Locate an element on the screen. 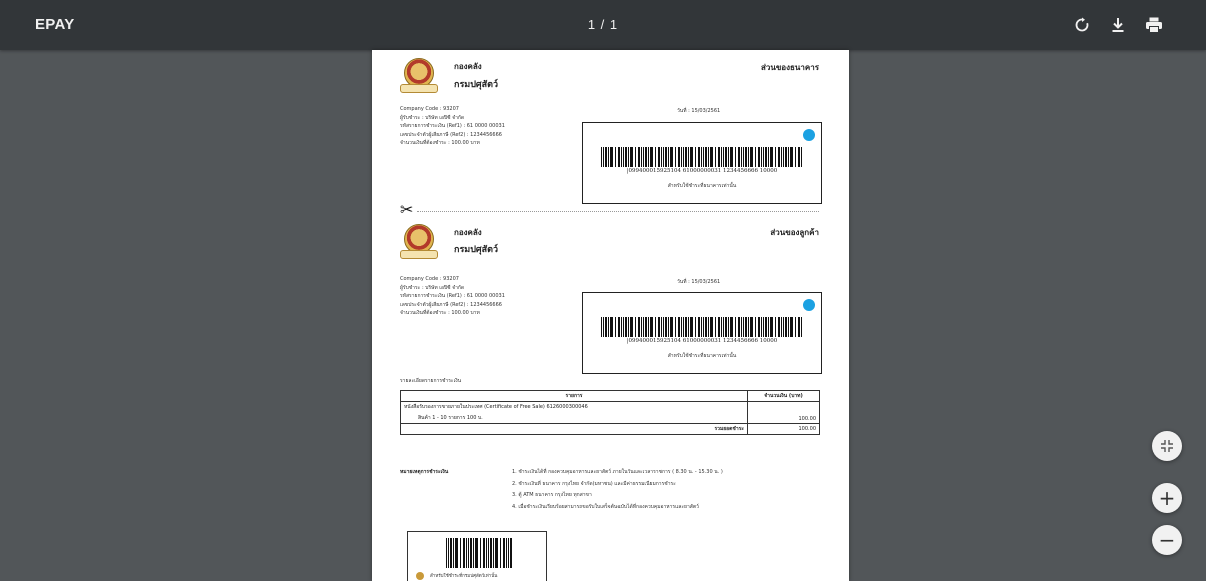  rotate-button is located at coordinates (1082, 25).